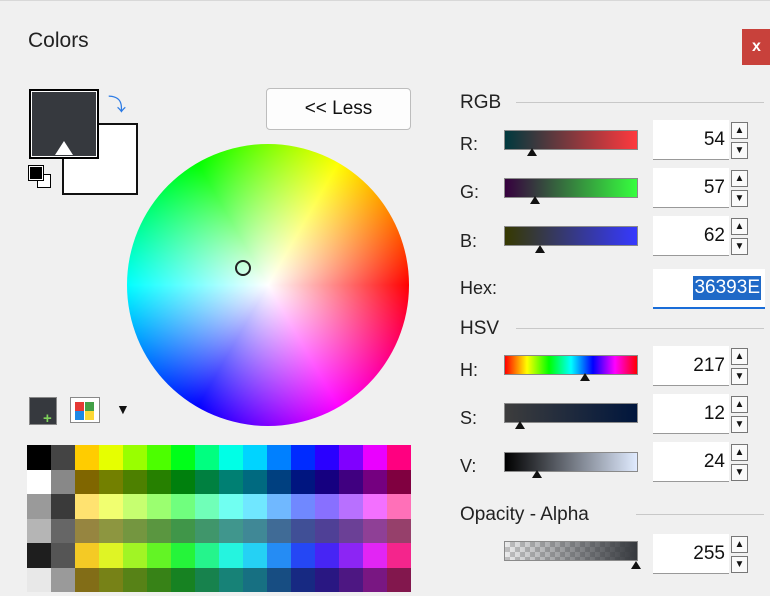 Image resolution: width=770 pixels, height=596 pixels. What do you see at coordinates (123, 409) in the screenshot?
I see `dropdown-arrow-icon: ▼` at bounding box center [123, 409].